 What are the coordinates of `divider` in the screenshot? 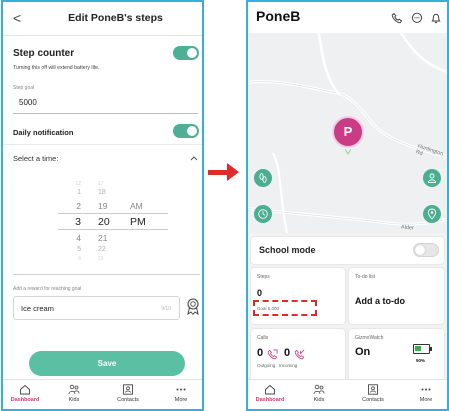 It's located at (106, 274).